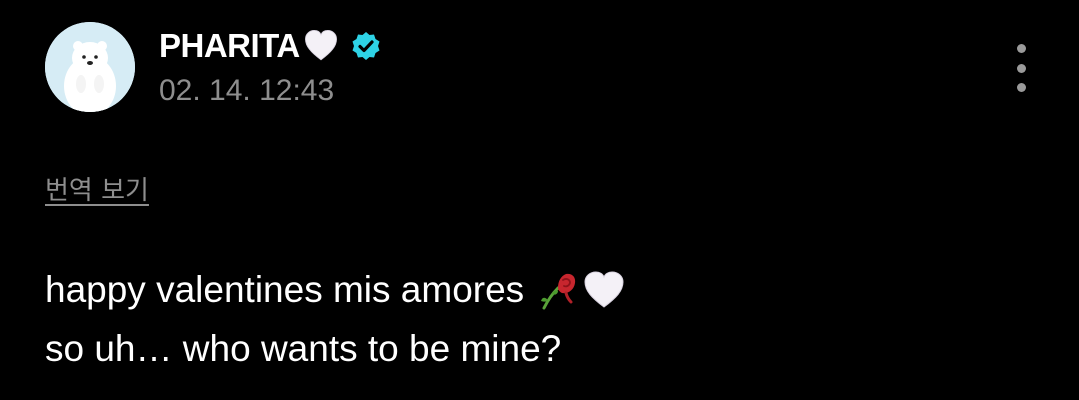 The width and height of the screenshot is (1079, 400). What do you see at coordinates (97, 188) in the screenshot?
I see `translate-link: 번역 보기` at bounding box center [97, 188].